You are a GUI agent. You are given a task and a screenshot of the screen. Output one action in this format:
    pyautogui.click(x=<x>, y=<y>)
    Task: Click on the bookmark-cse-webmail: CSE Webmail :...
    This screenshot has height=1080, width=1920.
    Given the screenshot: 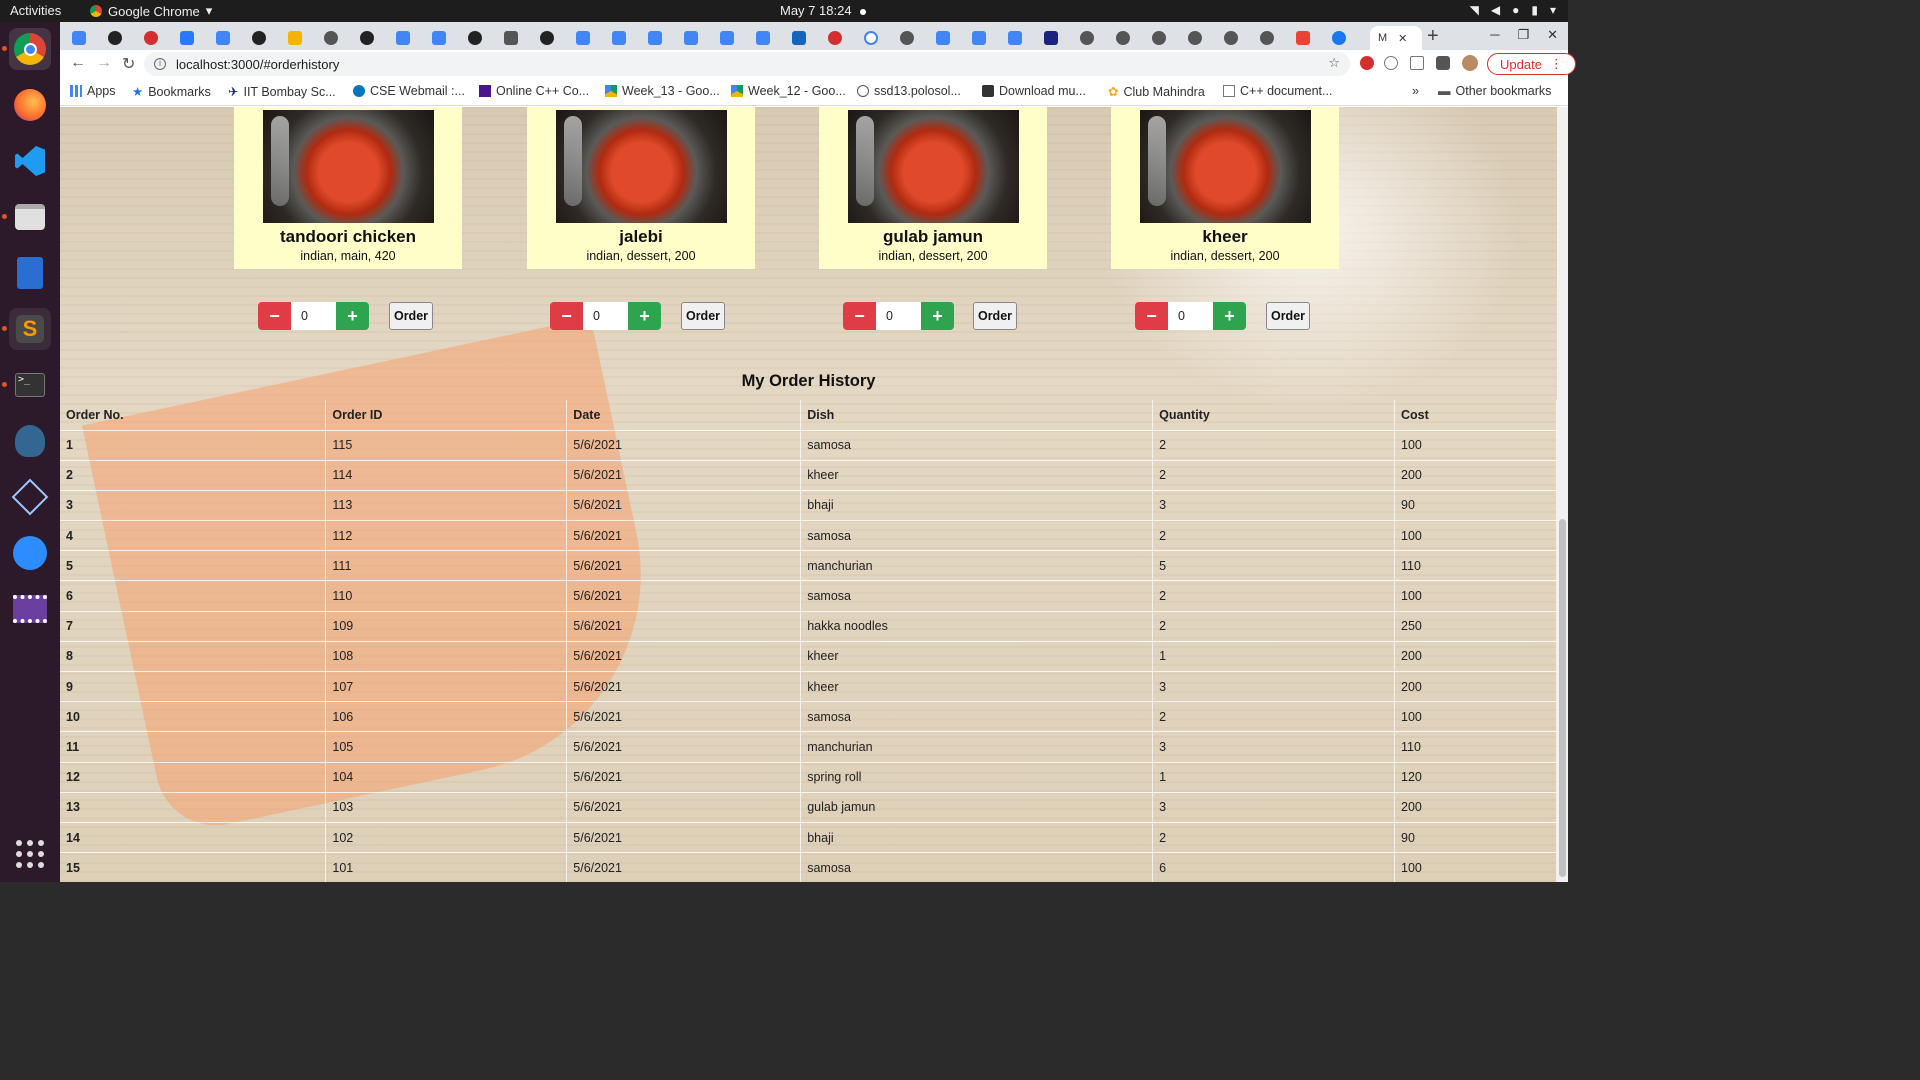 What is the action you would take?
    pyautogui.click(x=409, y=91)
    